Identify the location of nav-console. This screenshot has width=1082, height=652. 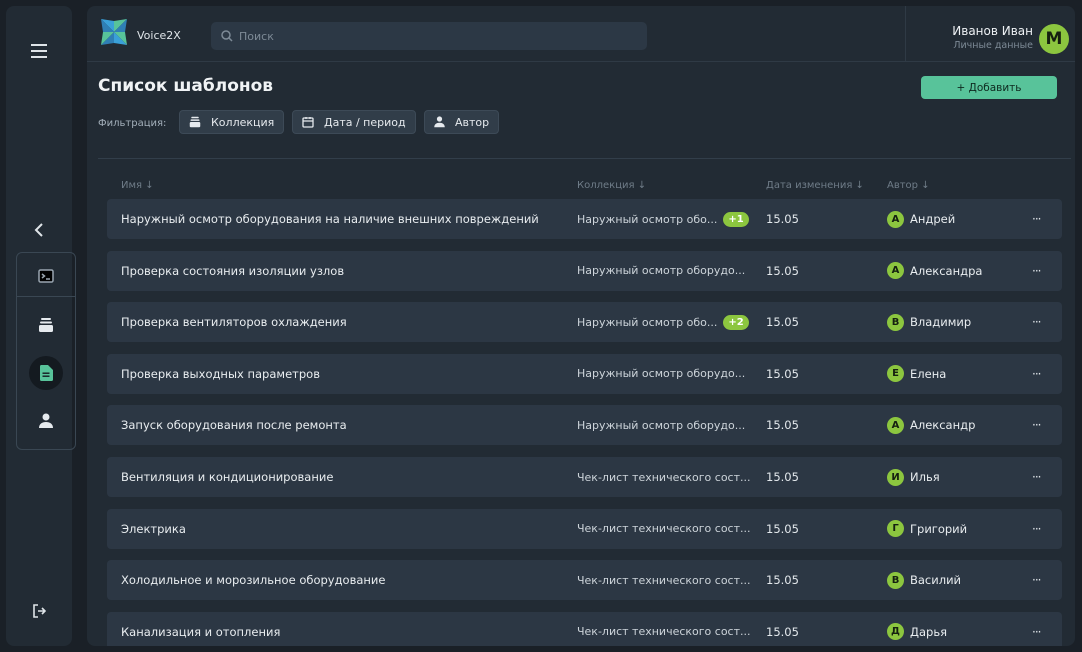
(46, 276).